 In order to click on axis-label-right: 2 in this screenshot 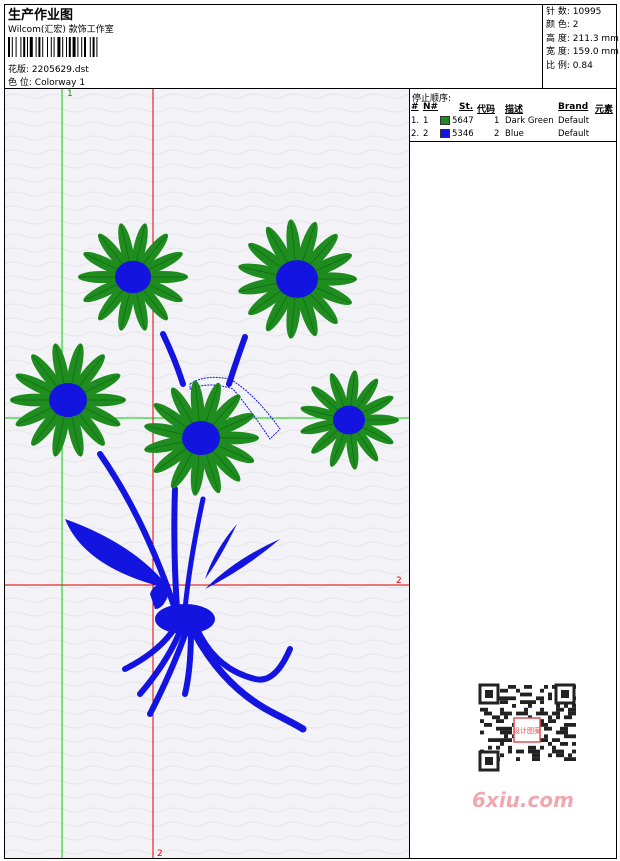, I will do `click(399, 581)`.